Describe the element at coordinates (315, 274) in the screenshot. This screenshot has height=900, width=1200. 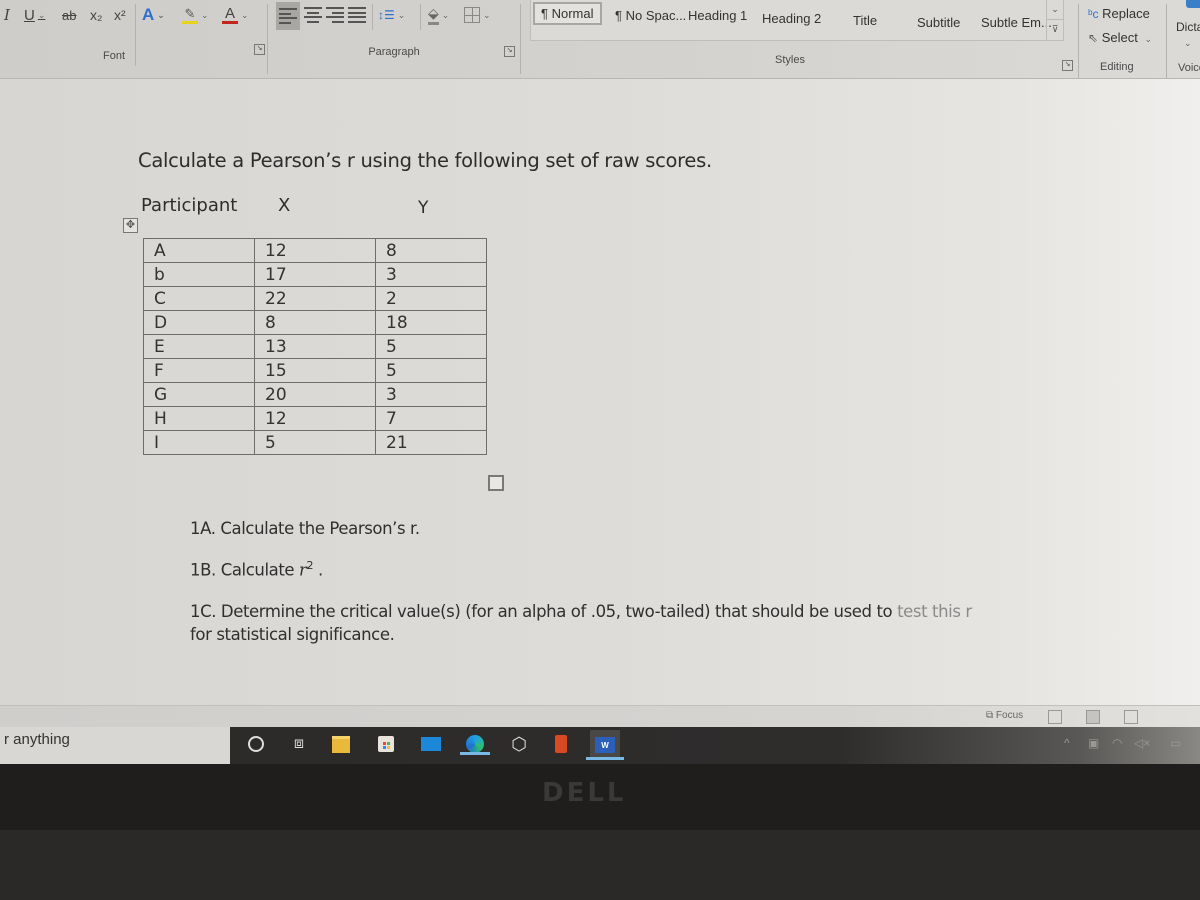
I see `x-value-cell: 17` at that location.